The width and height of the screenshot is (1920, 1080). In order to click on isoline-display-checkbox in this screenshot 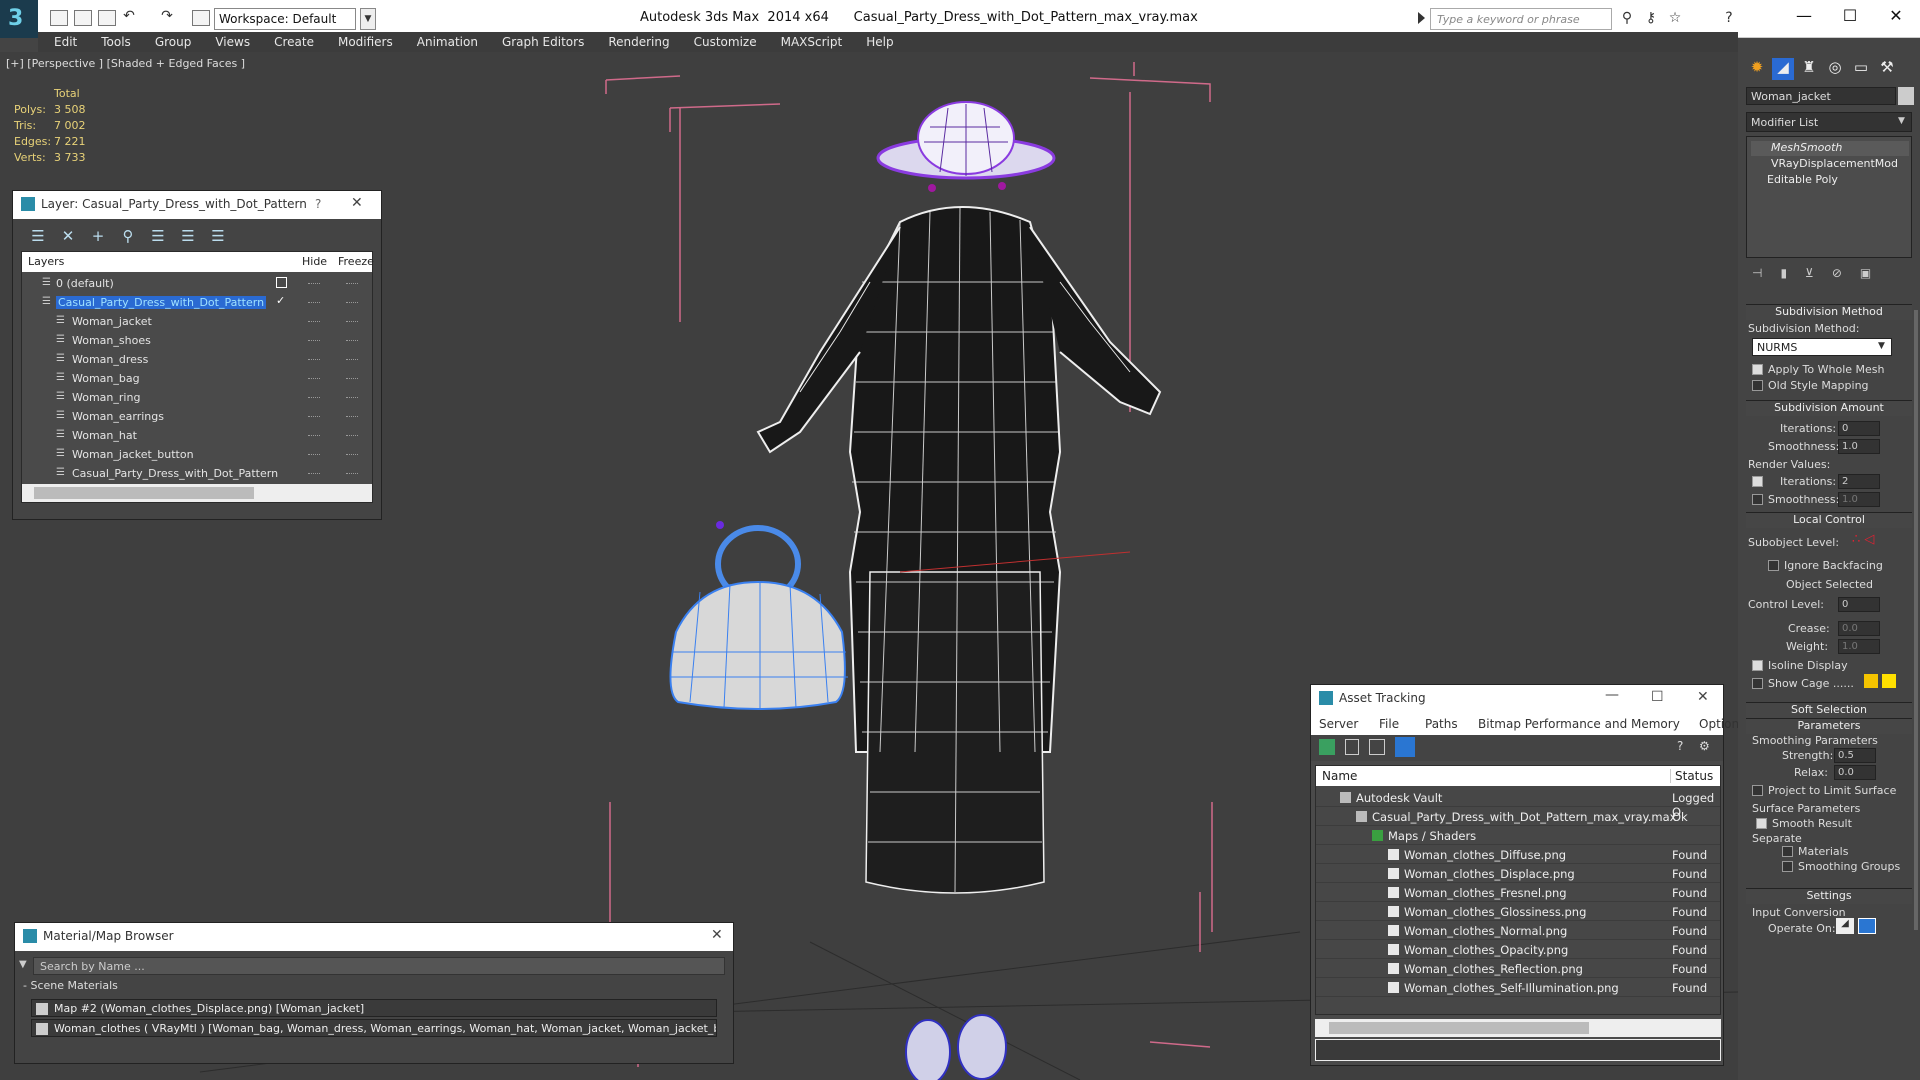, I will do `click(1757, 665)`.